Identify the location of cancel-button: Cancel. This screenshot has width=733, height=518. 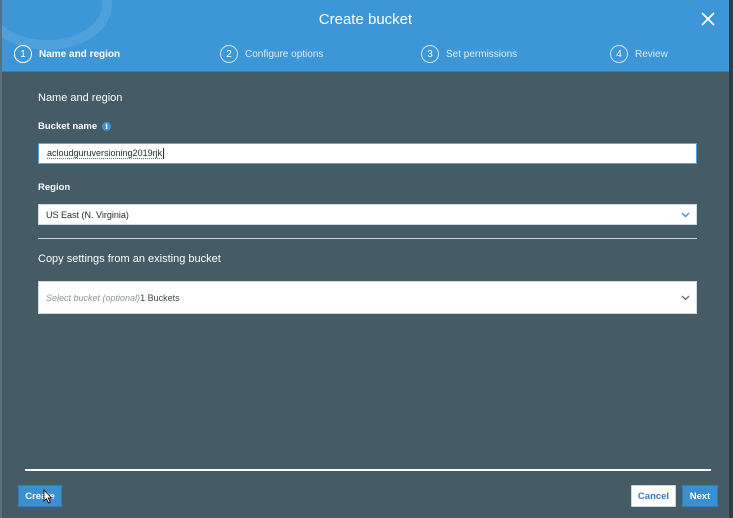
(653, 496).